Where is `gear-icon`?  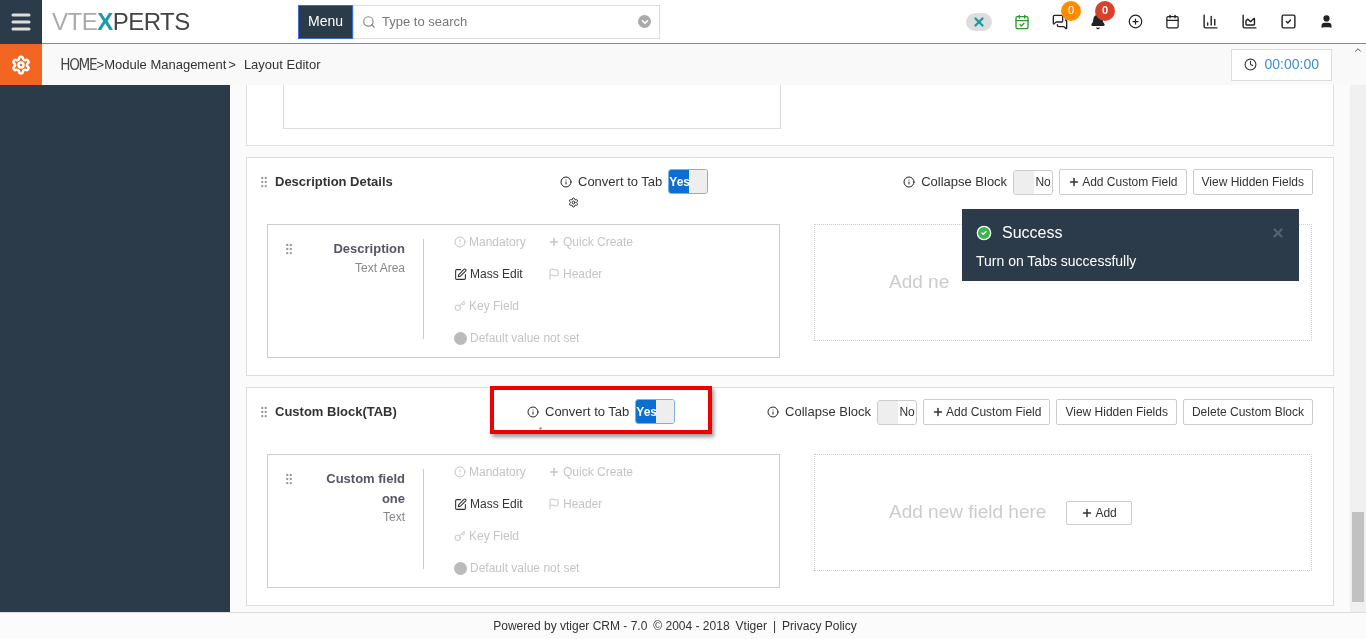 gear-icon is located at coordinates (573, 202).